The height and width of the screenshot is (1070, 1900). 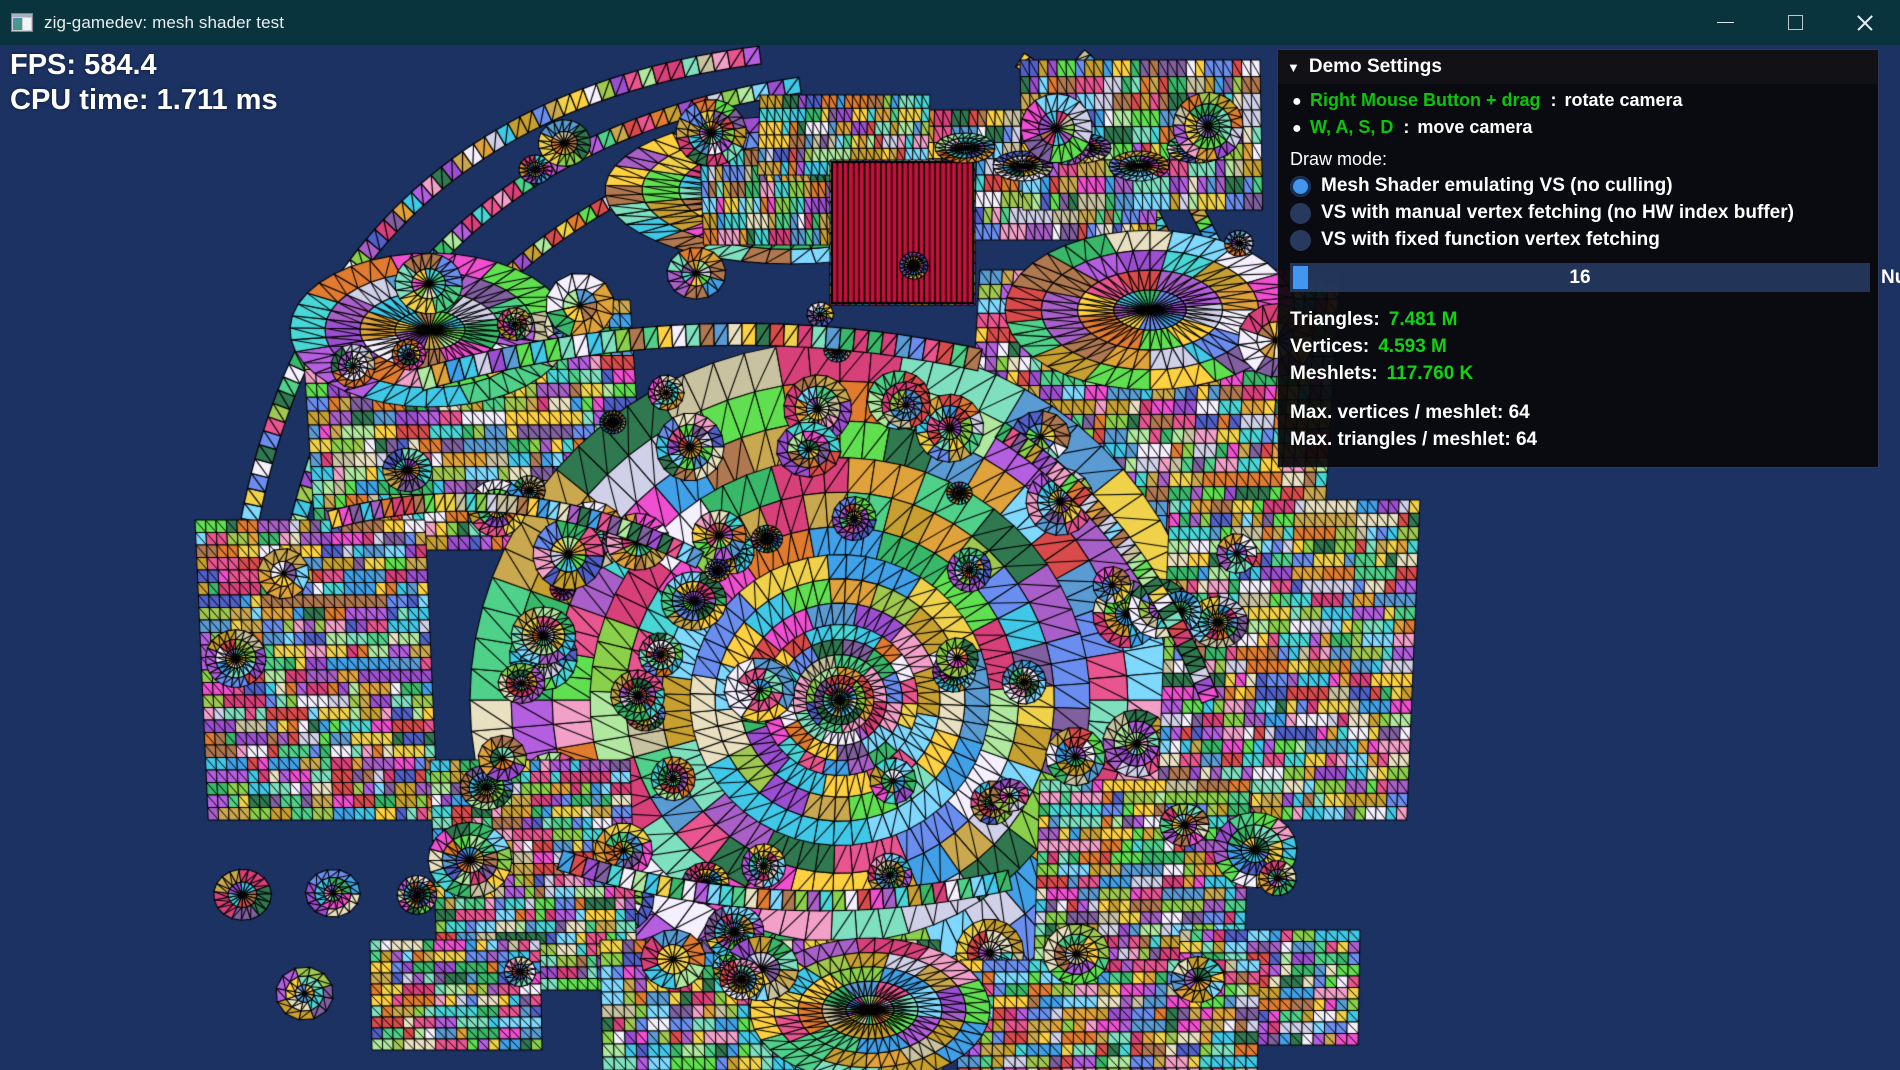 What do you see at coordinates (1410, 412) in the screenshot?
I see `max-vertices-per-meshlet: Max. vertices / meshlet: 64` at bounding box center [1410, 412].